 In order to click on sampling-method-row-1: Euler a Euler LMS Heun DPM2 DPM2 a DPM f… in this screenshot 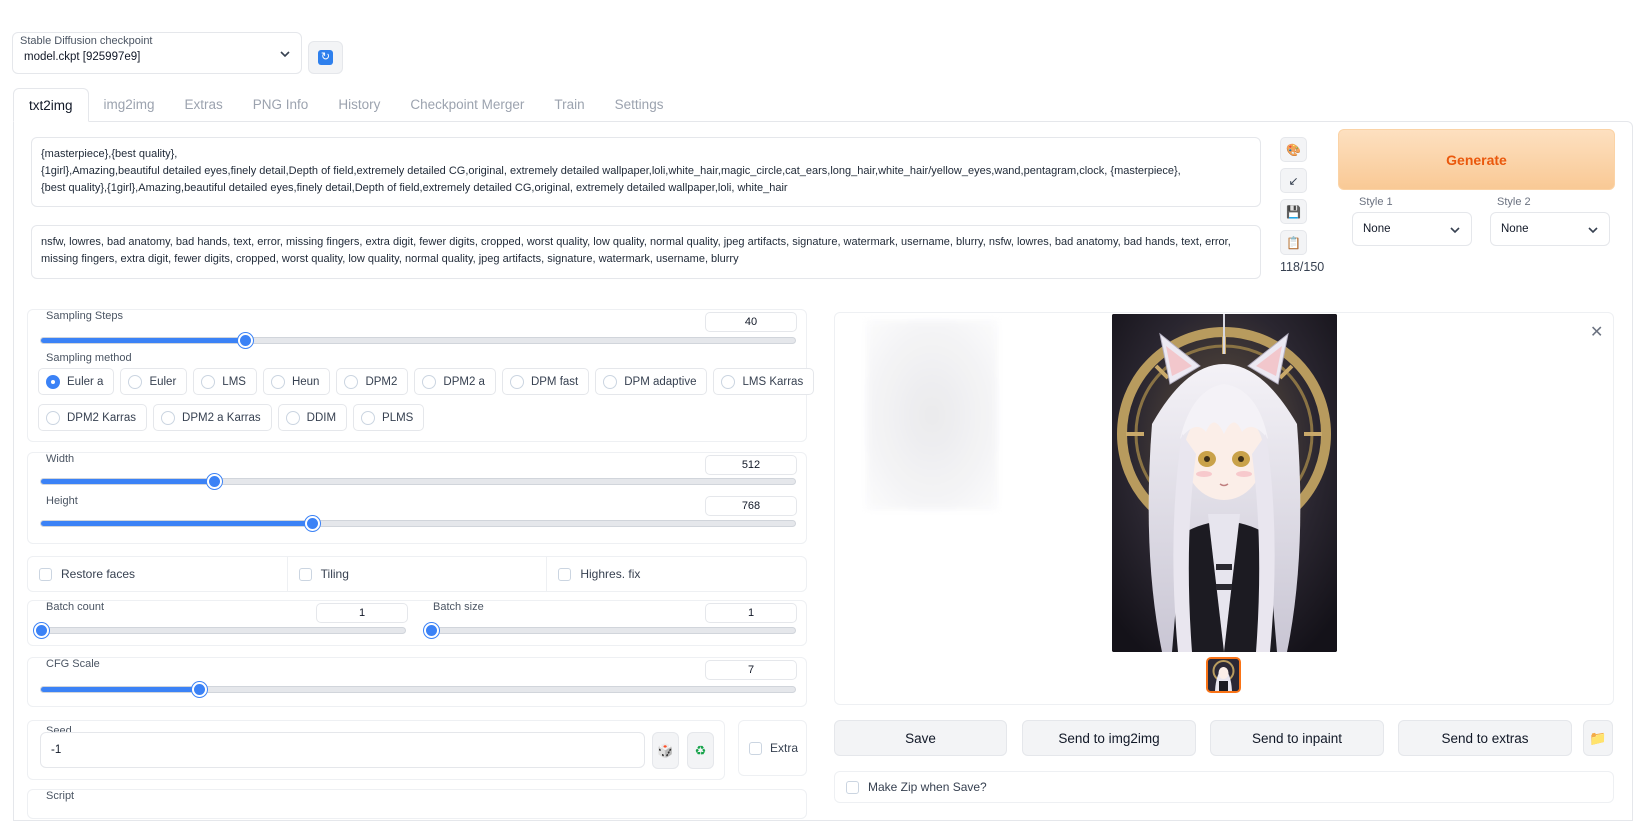, I will do `click(426, 381)`.